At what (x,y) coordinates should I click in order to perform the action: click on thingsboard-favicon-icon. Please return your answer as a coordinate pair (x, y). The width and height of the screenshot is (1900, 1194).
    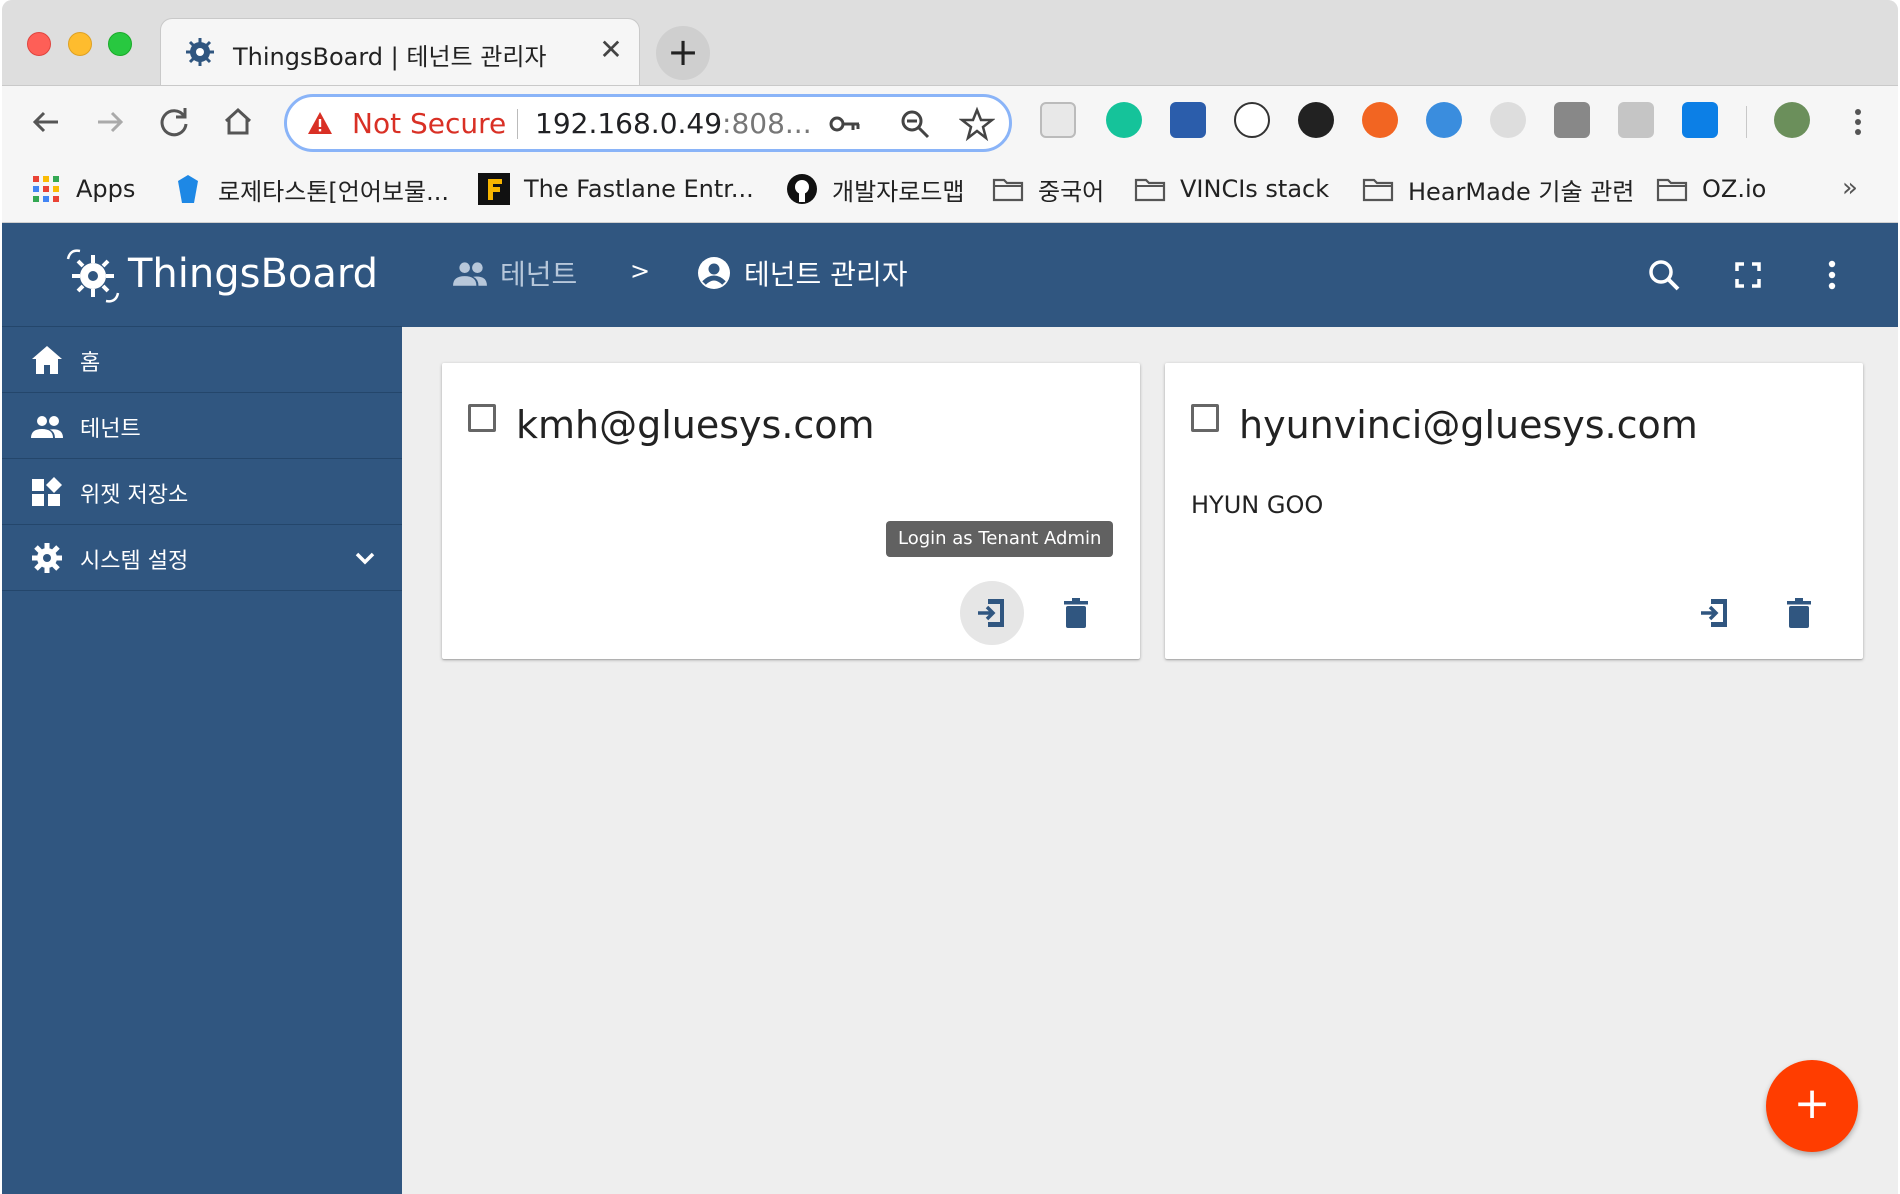
    Looking at the image, I should click on (200, 52).